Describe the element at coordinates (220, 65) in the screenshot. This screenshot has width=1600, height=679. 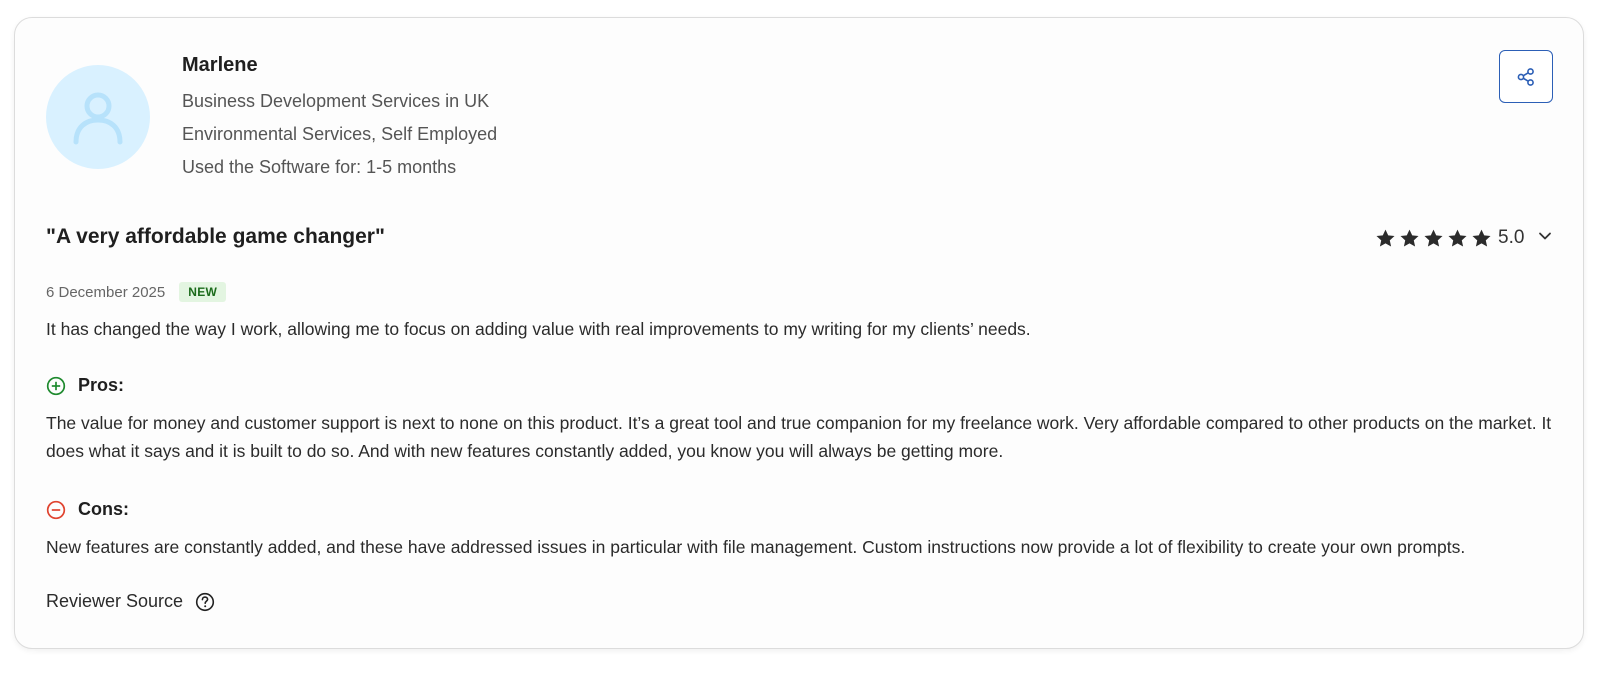
I see `reviewer-name: Marlene` at that location.